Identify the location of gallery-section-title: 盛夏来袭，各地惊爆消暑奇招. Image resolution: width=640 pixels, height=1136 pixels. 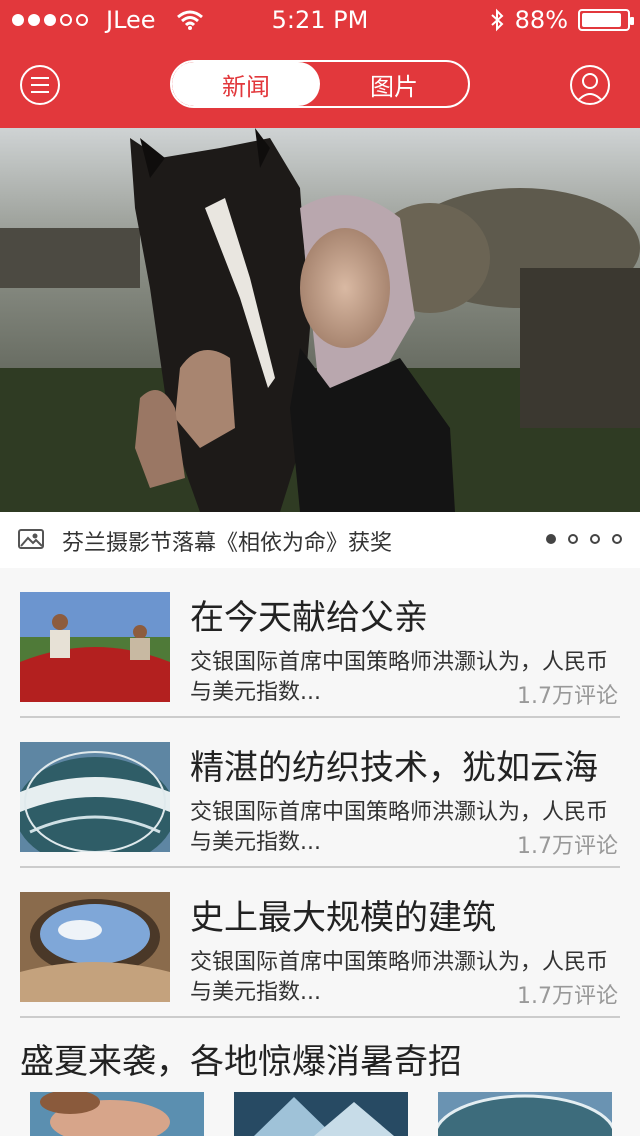
(241, 1062).